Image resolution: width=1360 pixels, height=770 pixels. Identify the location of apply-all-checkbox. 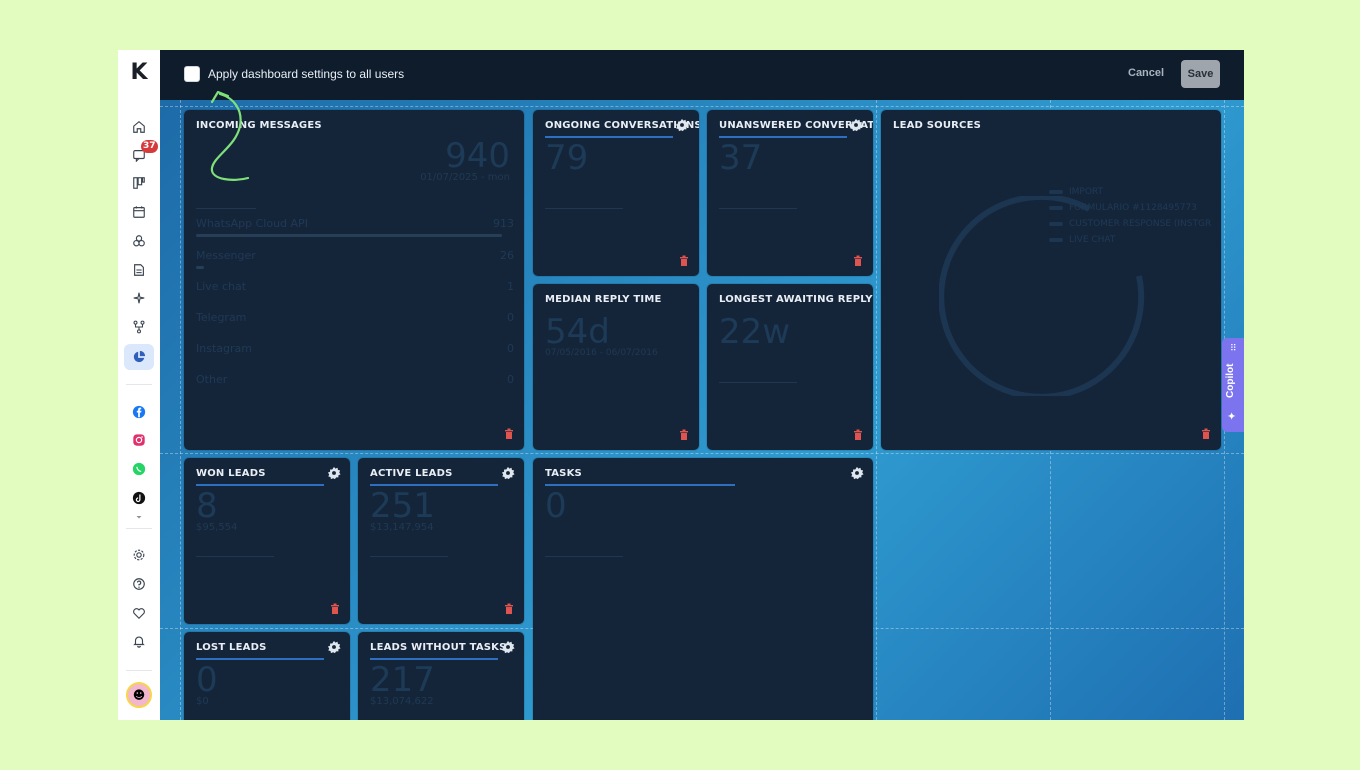
(192, 74).